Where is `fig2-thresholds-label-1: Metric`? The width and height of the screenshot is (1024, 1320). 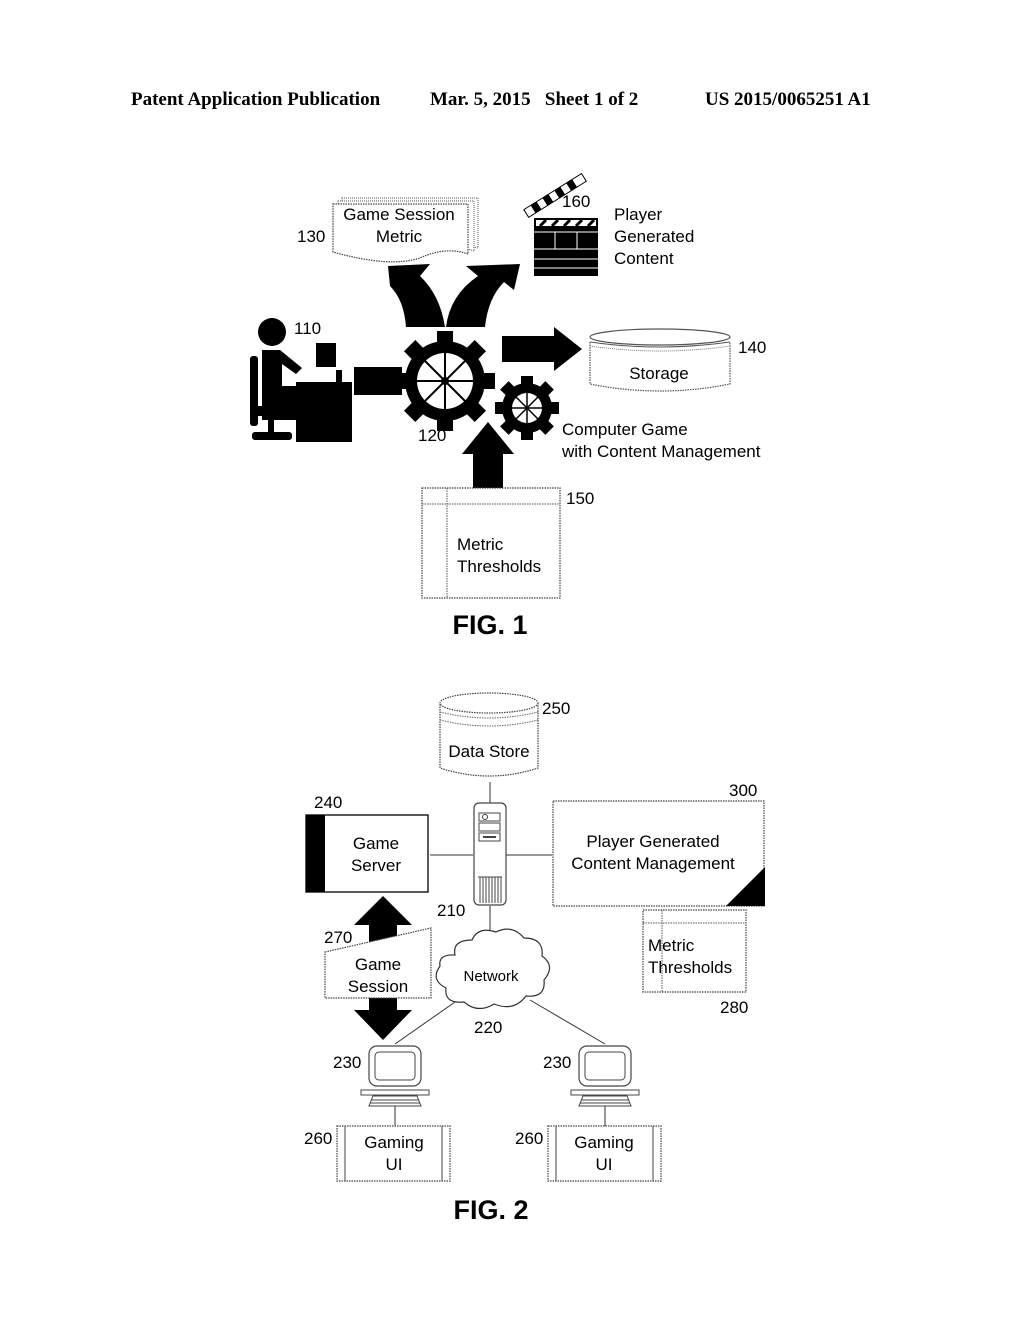
fig2-thresholds-label-1: Metric is located at coordinates (671, 945).